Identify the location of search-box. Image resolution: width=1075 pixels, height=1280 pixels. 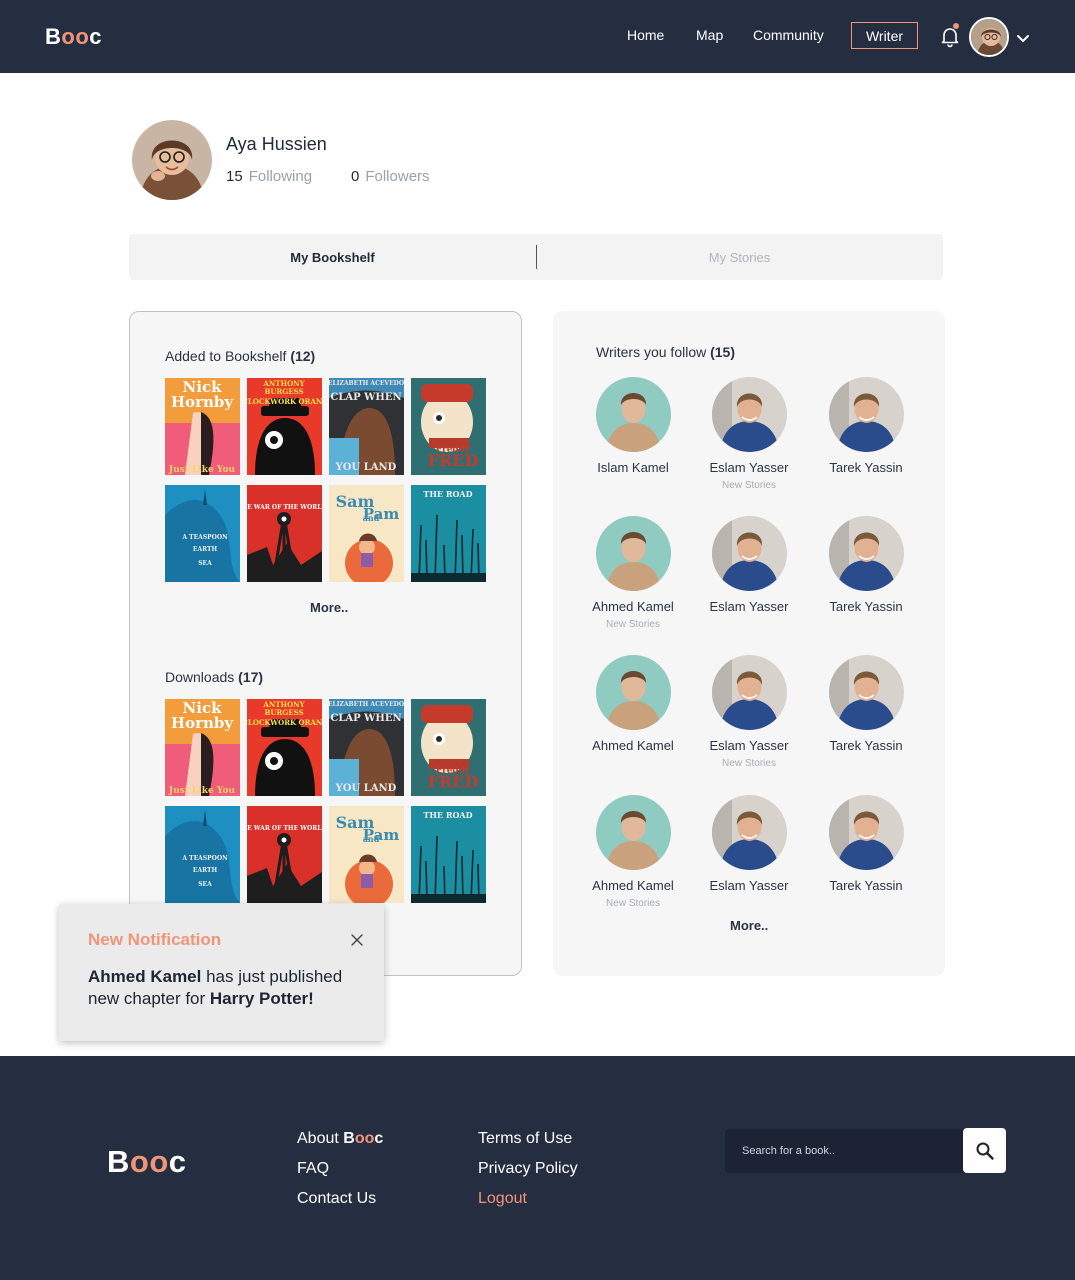
(845, 1151).